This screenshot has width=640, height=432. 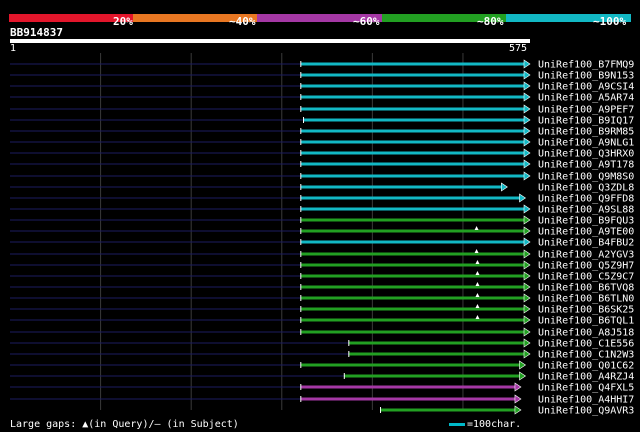 I want to click on hit-label: UniRef100_A9PEF7, so click(x=586, y=110).